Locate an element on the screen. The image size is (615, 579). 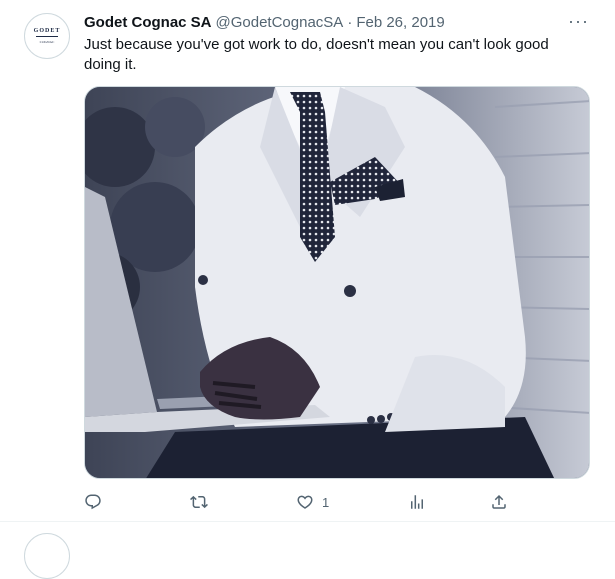
reply-icon is located at coordinates (93, 502).